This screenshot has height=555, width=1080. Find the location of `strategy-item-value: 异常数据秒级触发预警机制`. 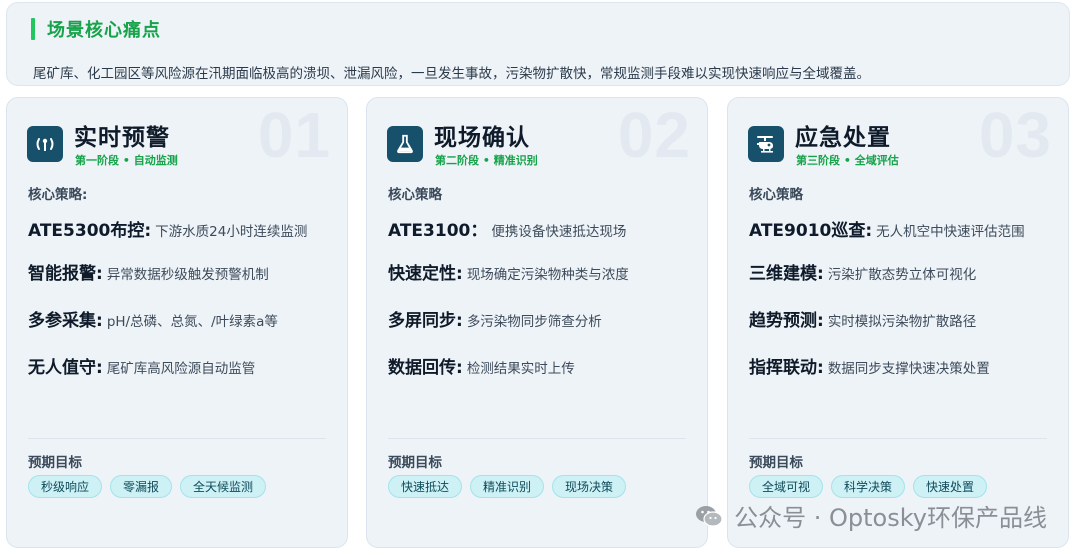

strategy-item-value: 异常数据秒级触发预警机制 is located at coordinates (187, 275).